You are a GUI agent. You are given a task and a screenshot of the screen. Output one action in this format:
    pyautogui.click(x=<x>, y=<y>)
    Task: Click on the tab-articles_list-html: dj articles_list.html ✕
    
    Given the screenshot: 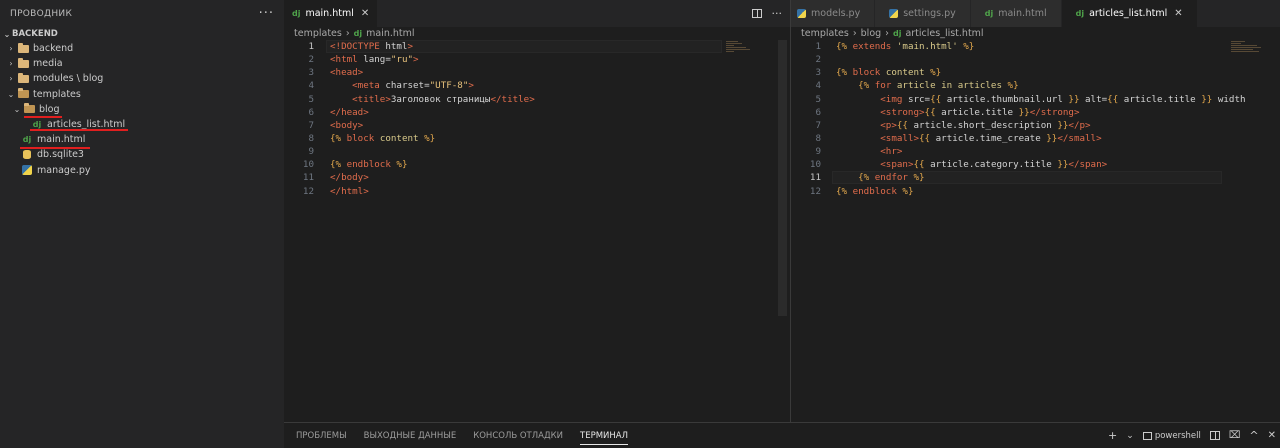 What is the action you would take?
    pyautogui.click(x=1129, y=13)
    